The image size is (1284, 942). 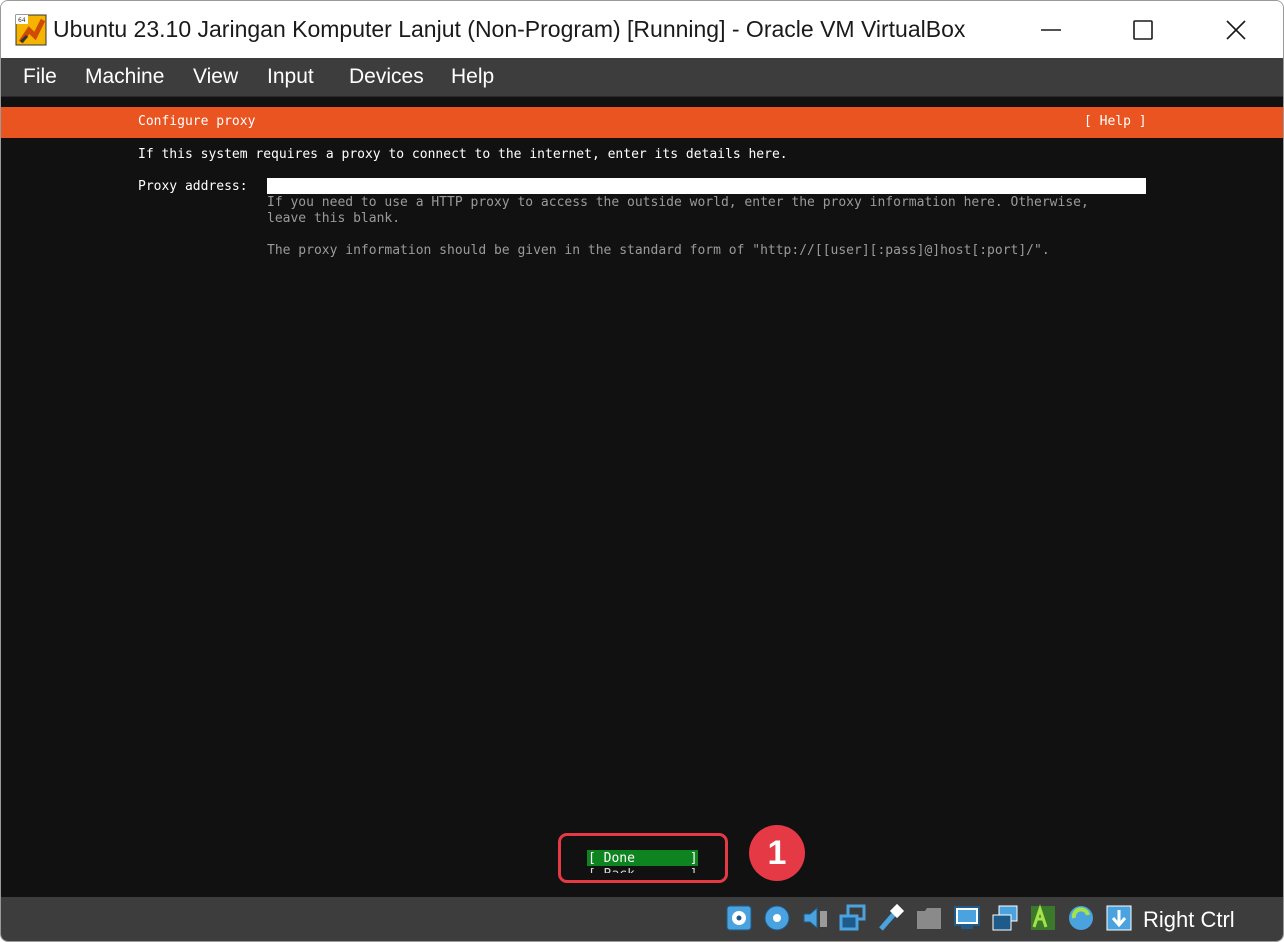 What do you see at coordinates (815, 918) in the screenshot?
I see `audio-icon` at bounding box center [815, 918].